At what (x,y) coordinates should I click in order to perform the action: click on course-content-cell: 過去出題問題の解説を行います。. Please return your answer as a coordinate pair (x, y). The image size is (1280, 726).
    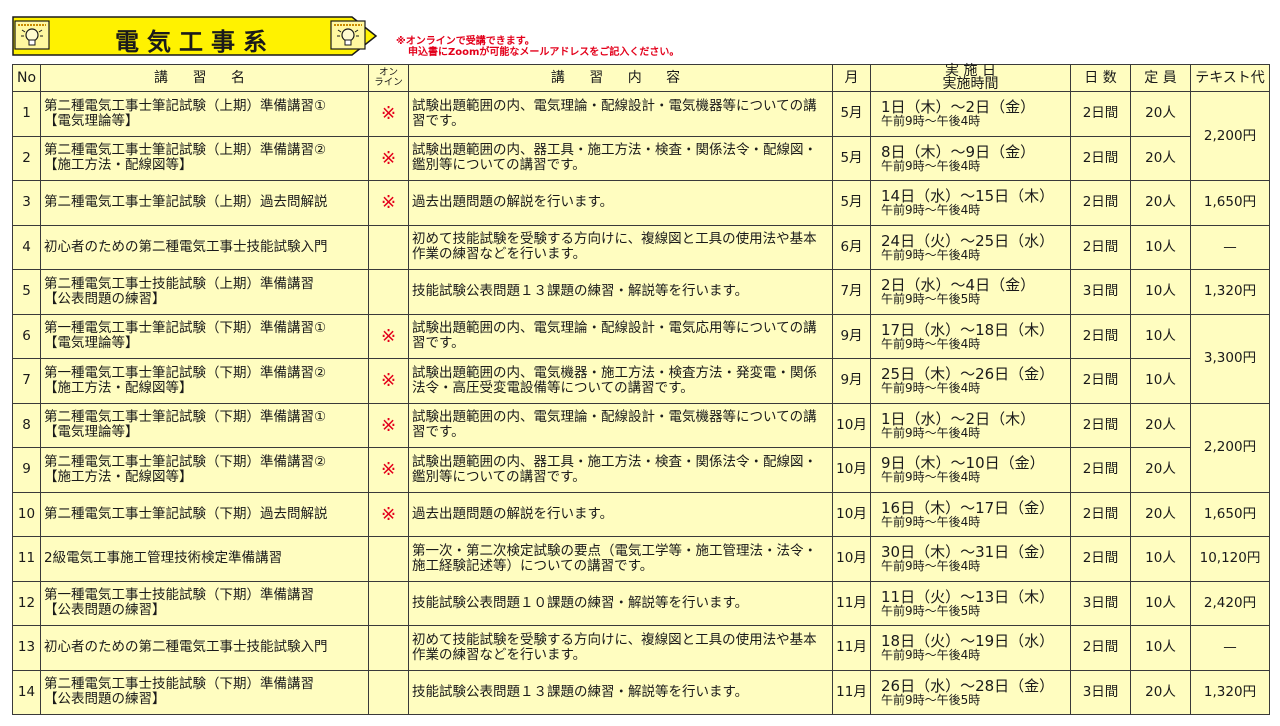
    Looking at the image, I should click on (620, 203).